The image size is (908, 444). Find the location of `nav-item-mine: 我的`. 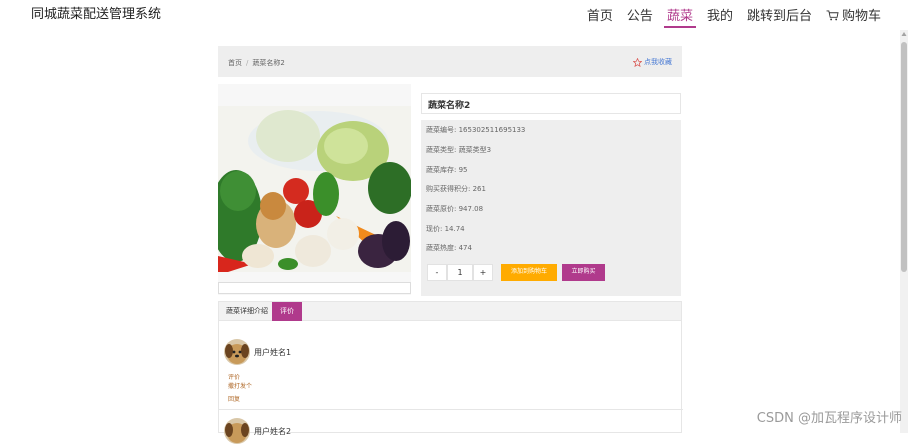

nav-item-mine: 我的 is located at coordinates (720, 14).